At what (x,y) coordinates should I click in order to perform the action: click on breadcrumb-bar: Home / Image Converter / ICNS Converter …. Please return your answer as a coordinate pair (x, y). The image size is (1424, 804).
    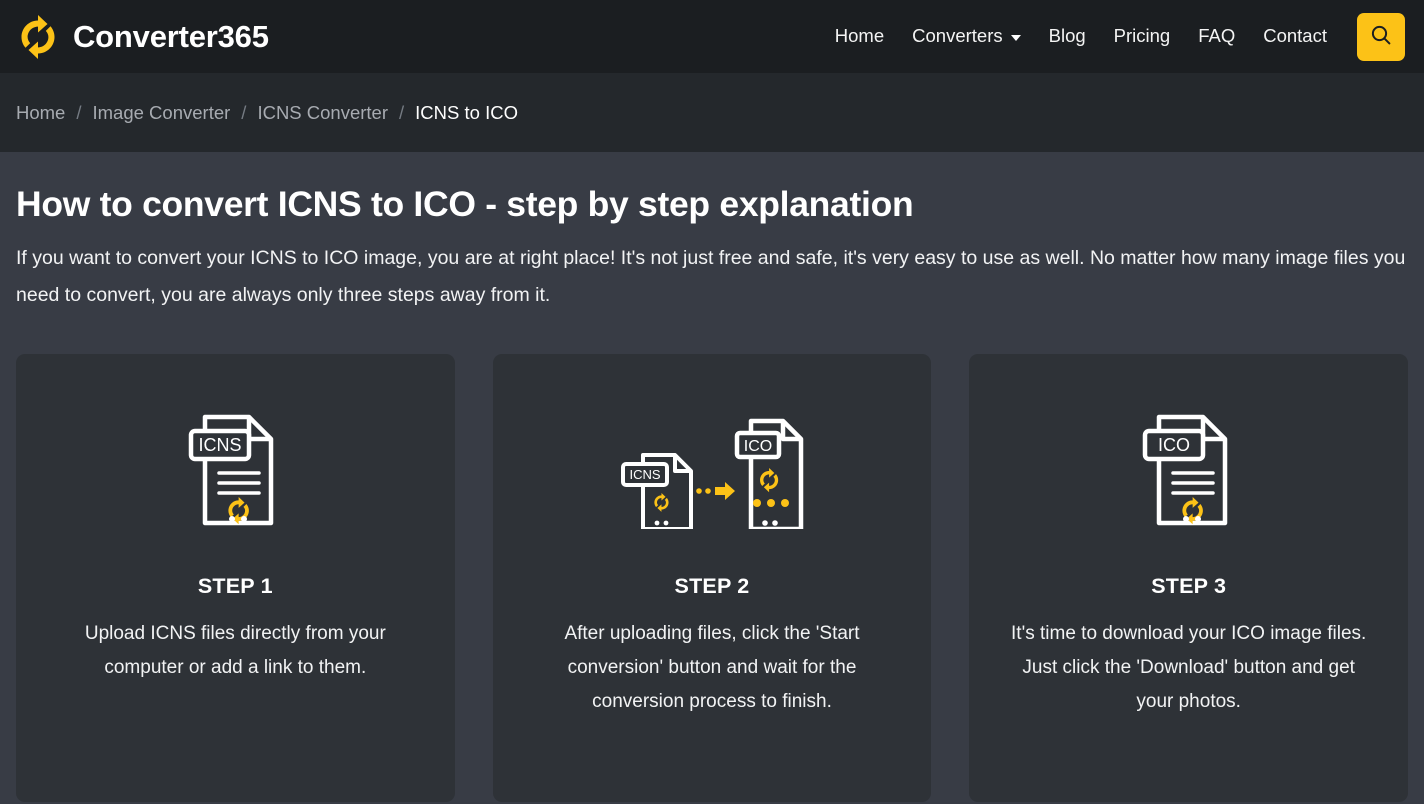
    Looking at the image, I should click on (712, 112).